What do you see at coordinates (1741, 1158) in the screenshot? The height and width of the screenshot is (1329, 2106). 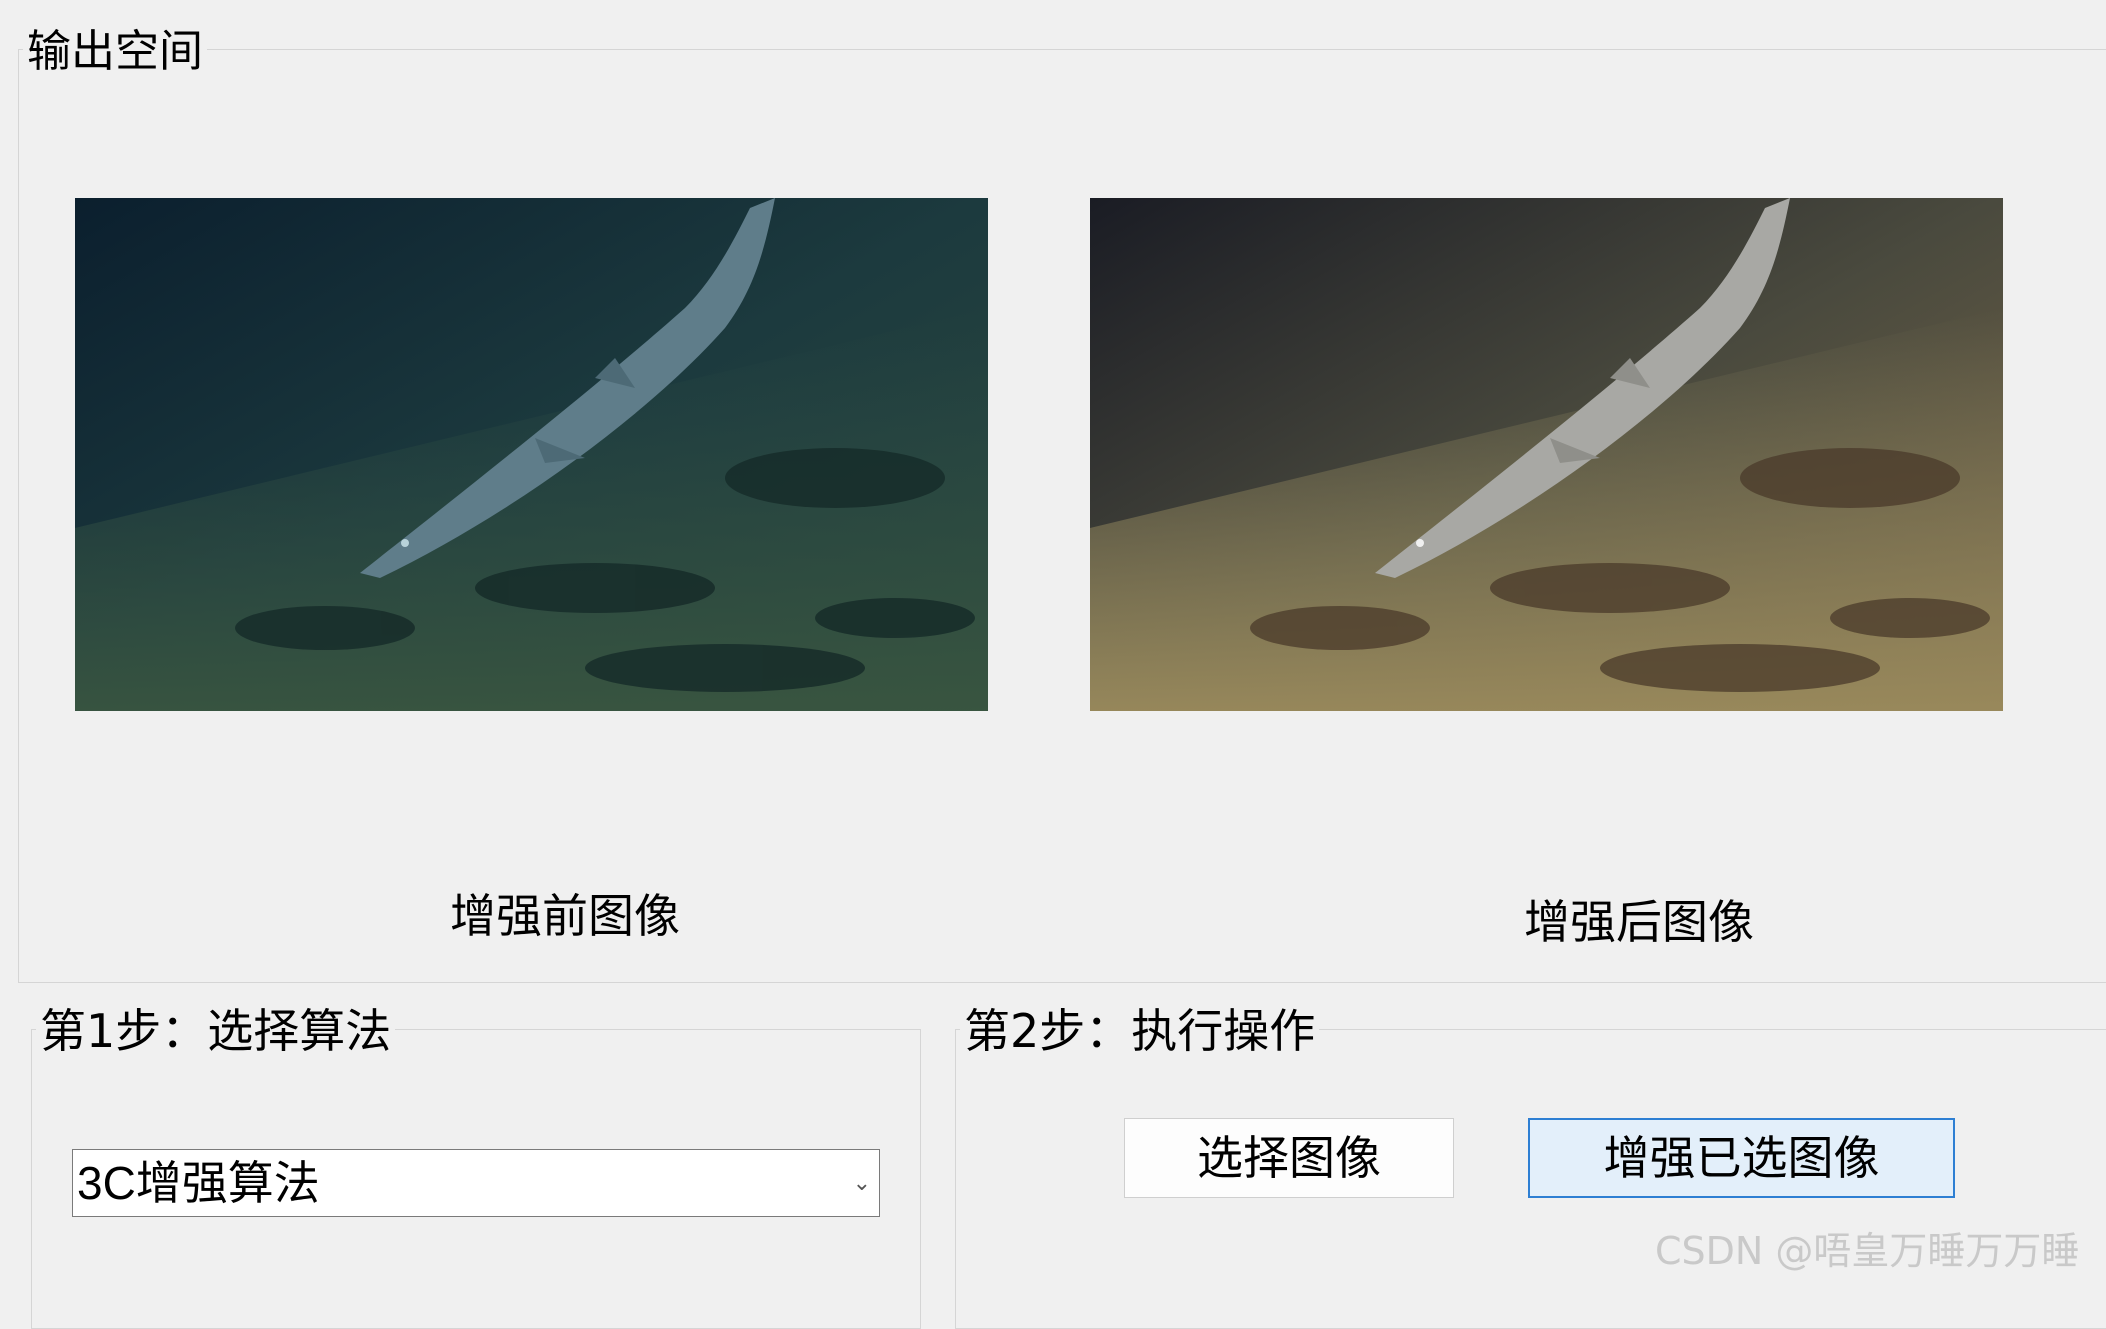 I see `enhance-selected-image-button: 增强已选图像` at bounding box center [1741, 1158].